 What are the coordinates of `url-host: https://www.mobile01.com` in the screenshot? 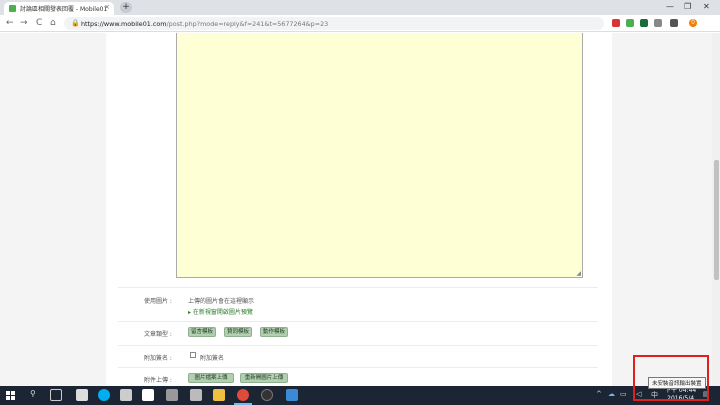 It's located at (124, 24).